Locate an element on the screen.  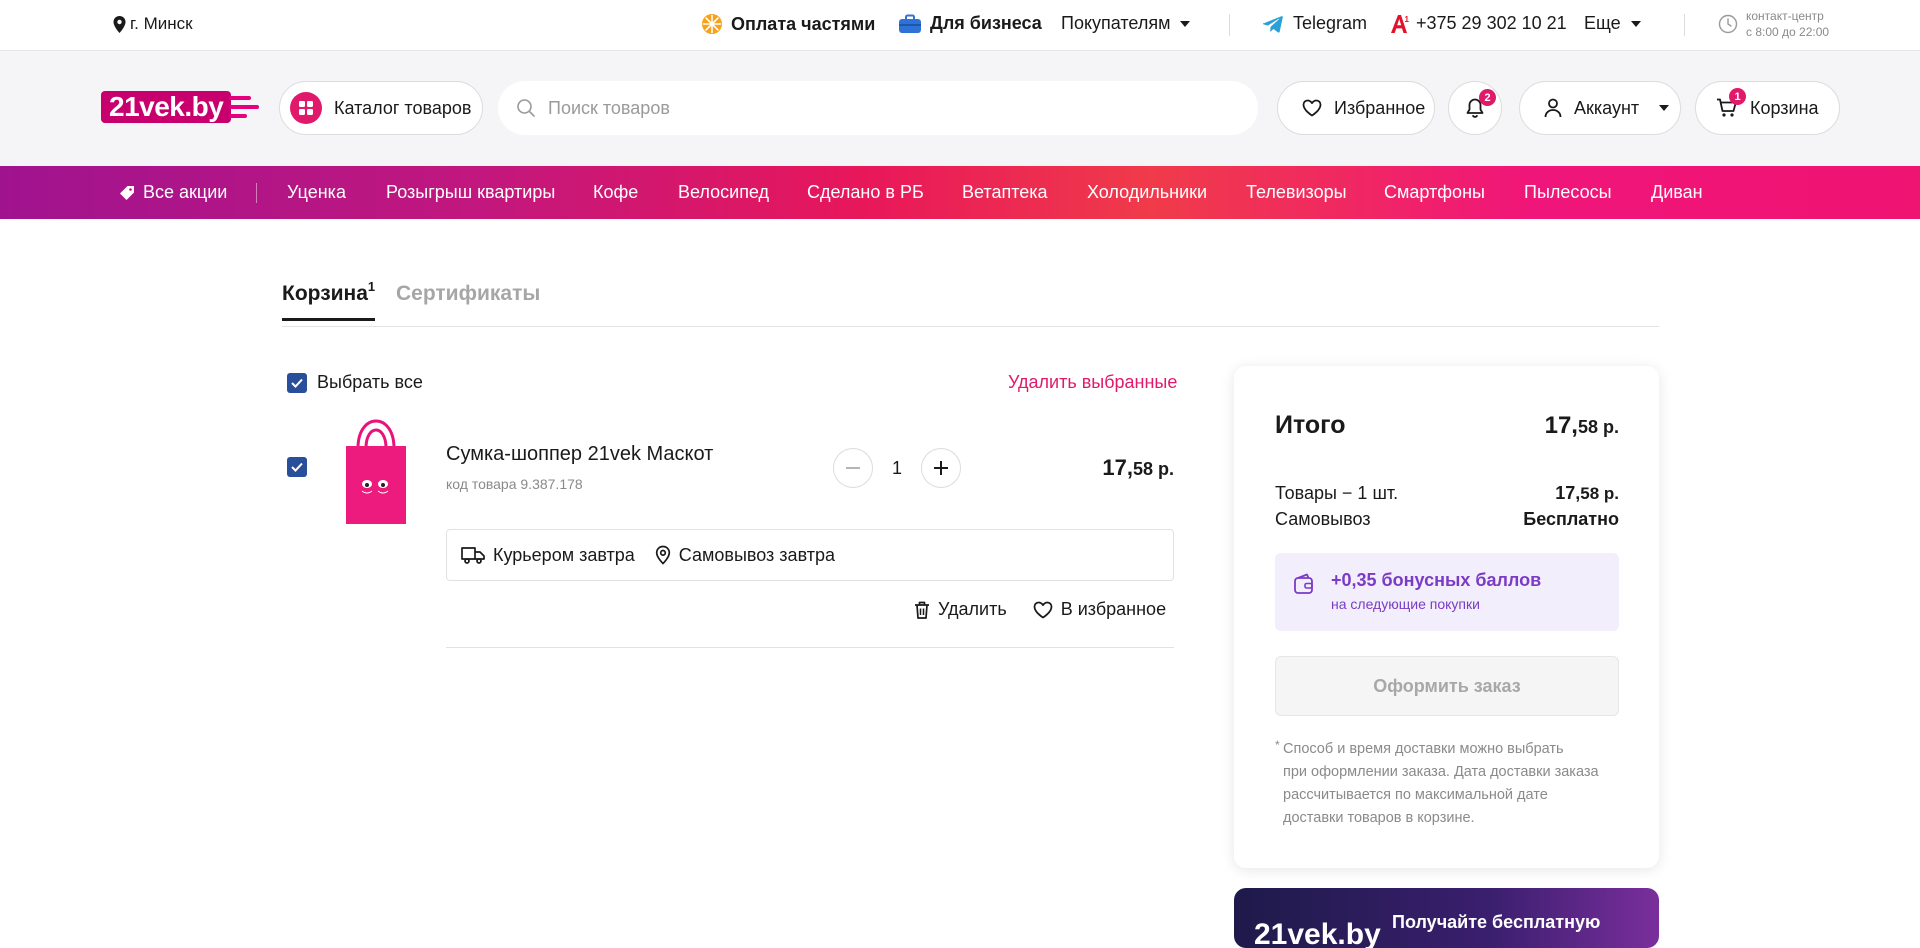
promo-all-label: Все акции is located at coordinates (185, 192).